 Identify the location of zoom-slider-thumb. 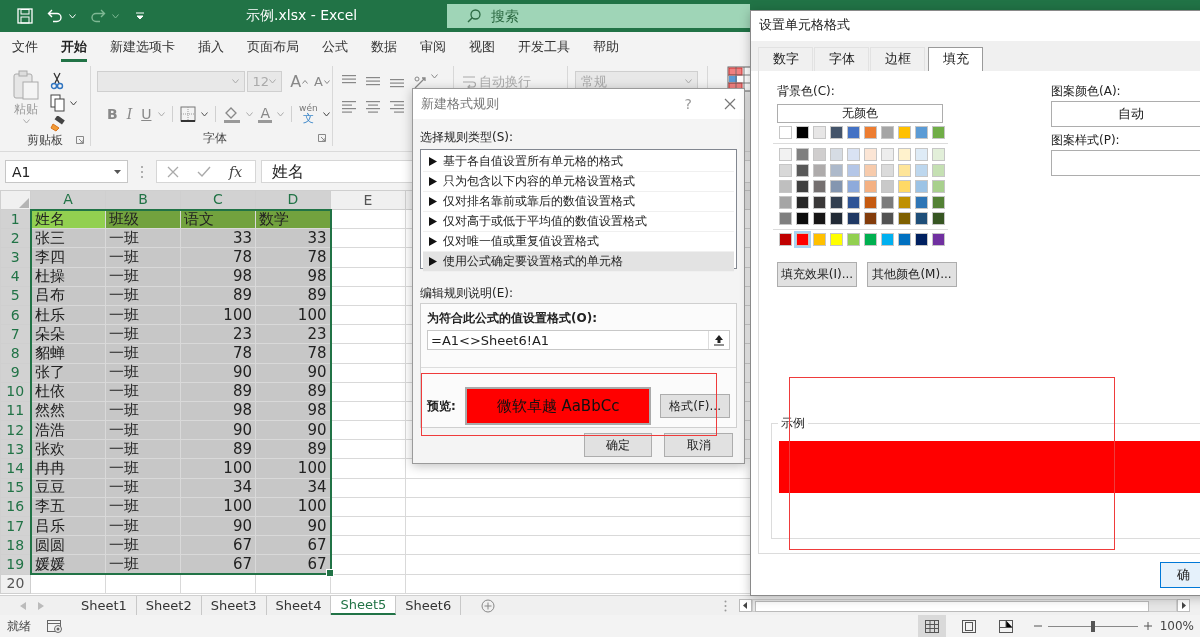
(1092, 626).